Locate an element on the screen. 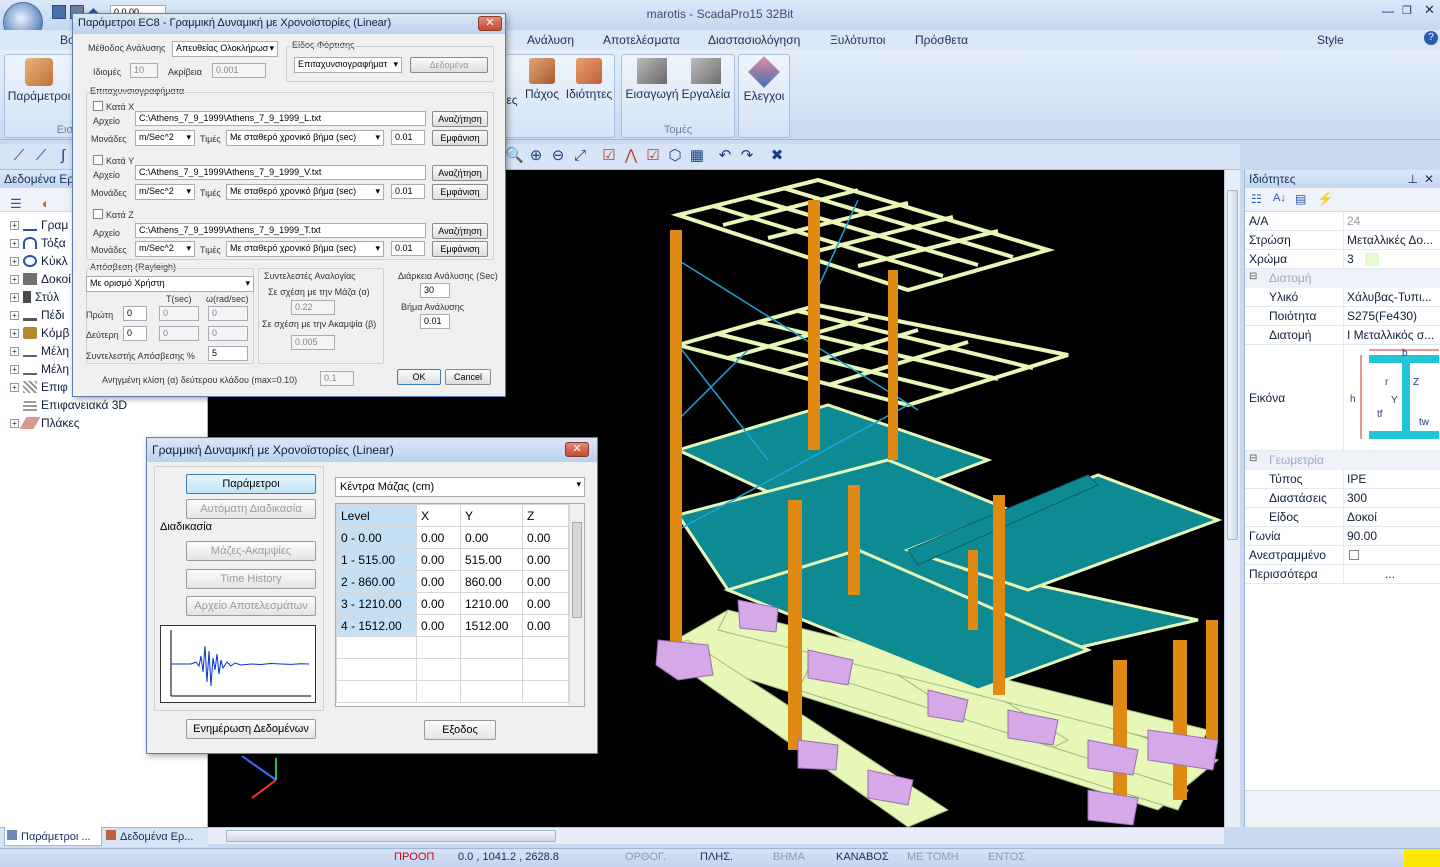 Image resolution: width=1440 pixels, height=867 pixels. first-mode-field: 0 is located at coordinates (135, 313).